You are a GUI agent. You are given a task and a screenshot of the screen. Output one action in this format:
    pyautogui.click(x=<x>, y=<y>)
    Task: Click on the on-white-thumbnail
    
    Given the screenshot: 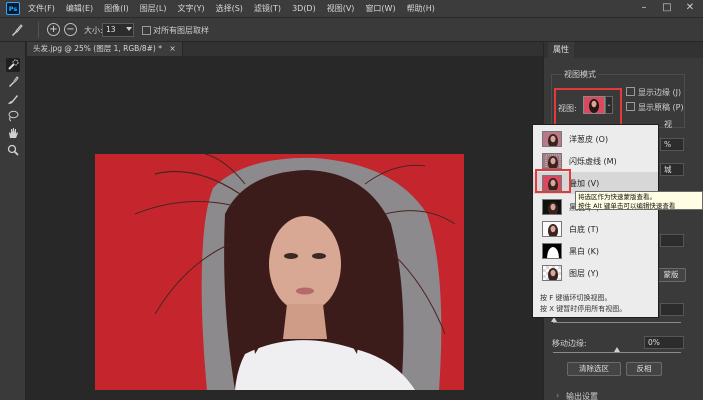 What is the action you would take?
    pyautogui.click(x=552, y=229)
    